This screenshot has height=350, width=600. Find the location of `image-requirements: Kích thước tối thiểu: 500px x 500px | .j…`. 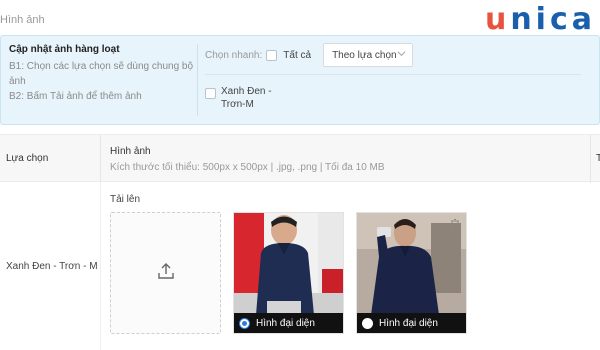

image-requirements: Kích thước tối thiểu: 500px x 500px | .j… is located at coordinates (247, 167).